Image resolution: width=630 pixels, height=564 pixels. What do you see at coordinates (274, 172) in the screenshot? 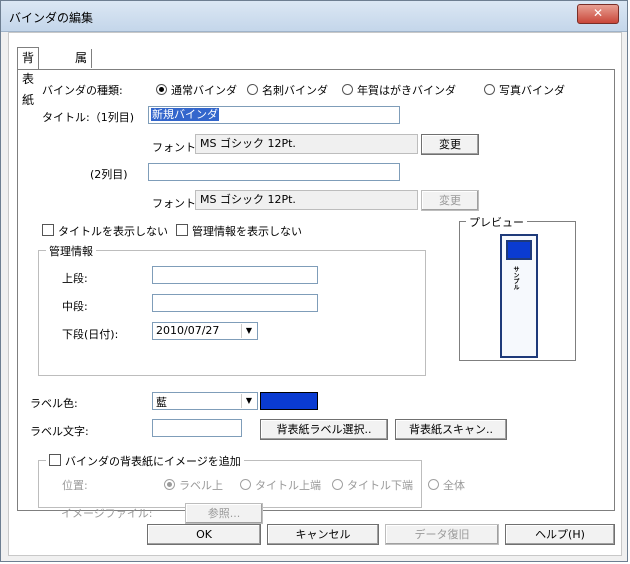
I see `title2-input` at bounding box center [274, 172].